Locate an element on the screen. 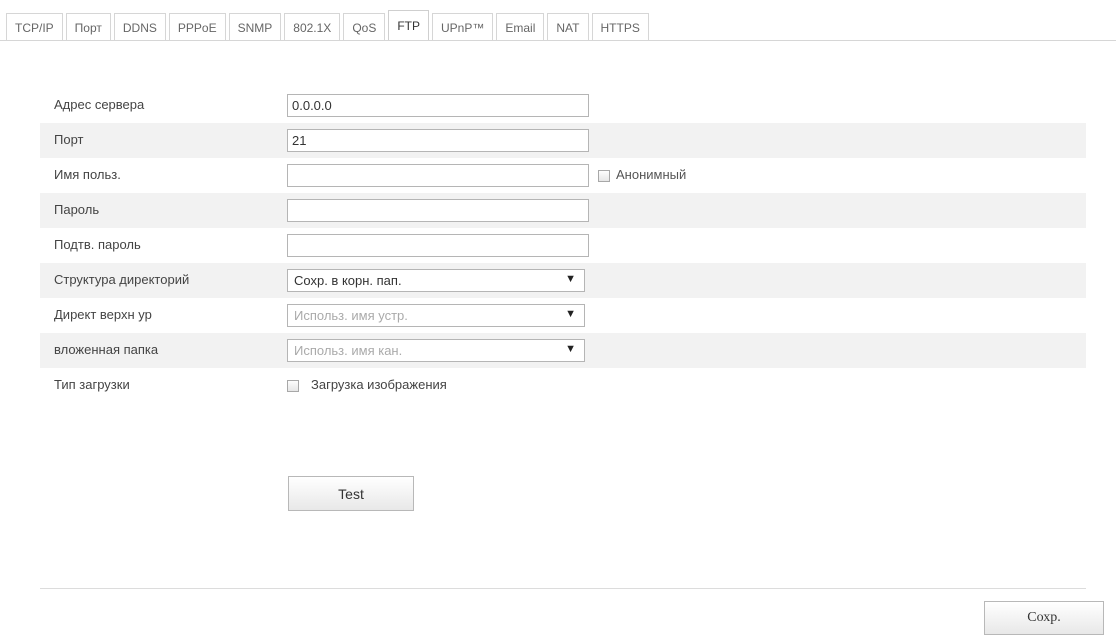  server-address-input is located at coordinates (438, 105).